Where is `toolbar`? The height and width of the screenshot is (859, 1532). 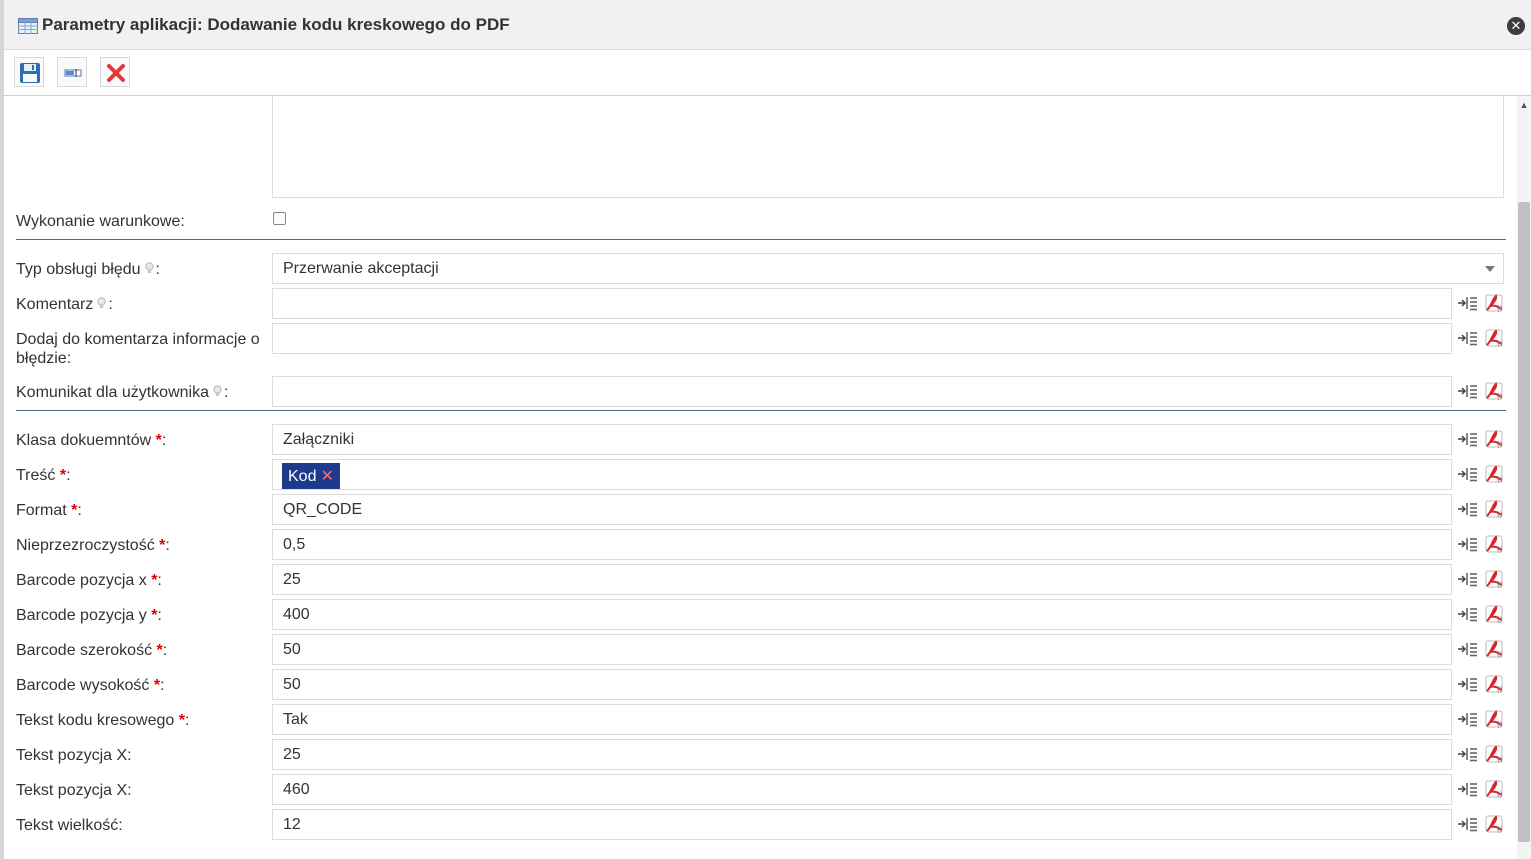
toolbar is located at coordinates (767, 73).